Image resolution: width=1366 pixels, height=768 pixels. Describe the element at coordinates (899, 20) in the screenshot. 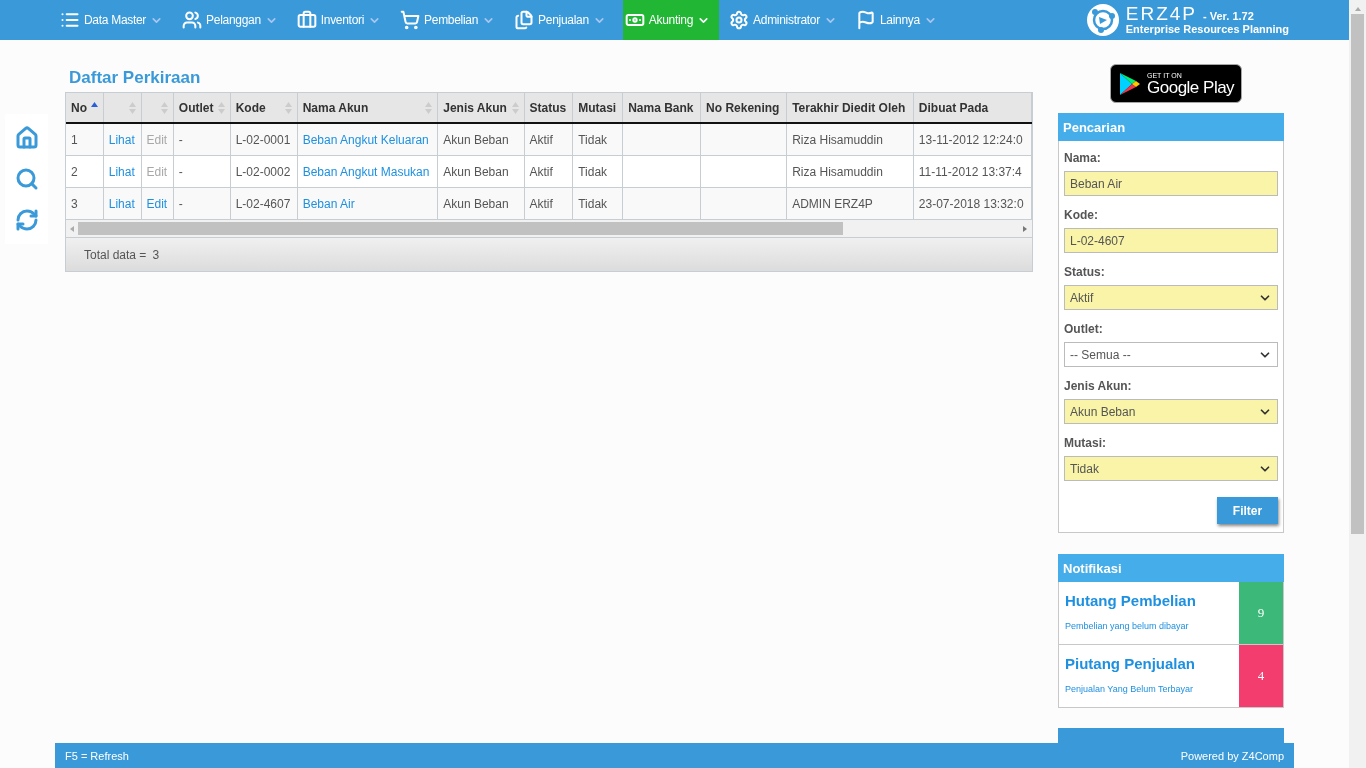

I see `nav-menu-item: Lainnya` at that location.